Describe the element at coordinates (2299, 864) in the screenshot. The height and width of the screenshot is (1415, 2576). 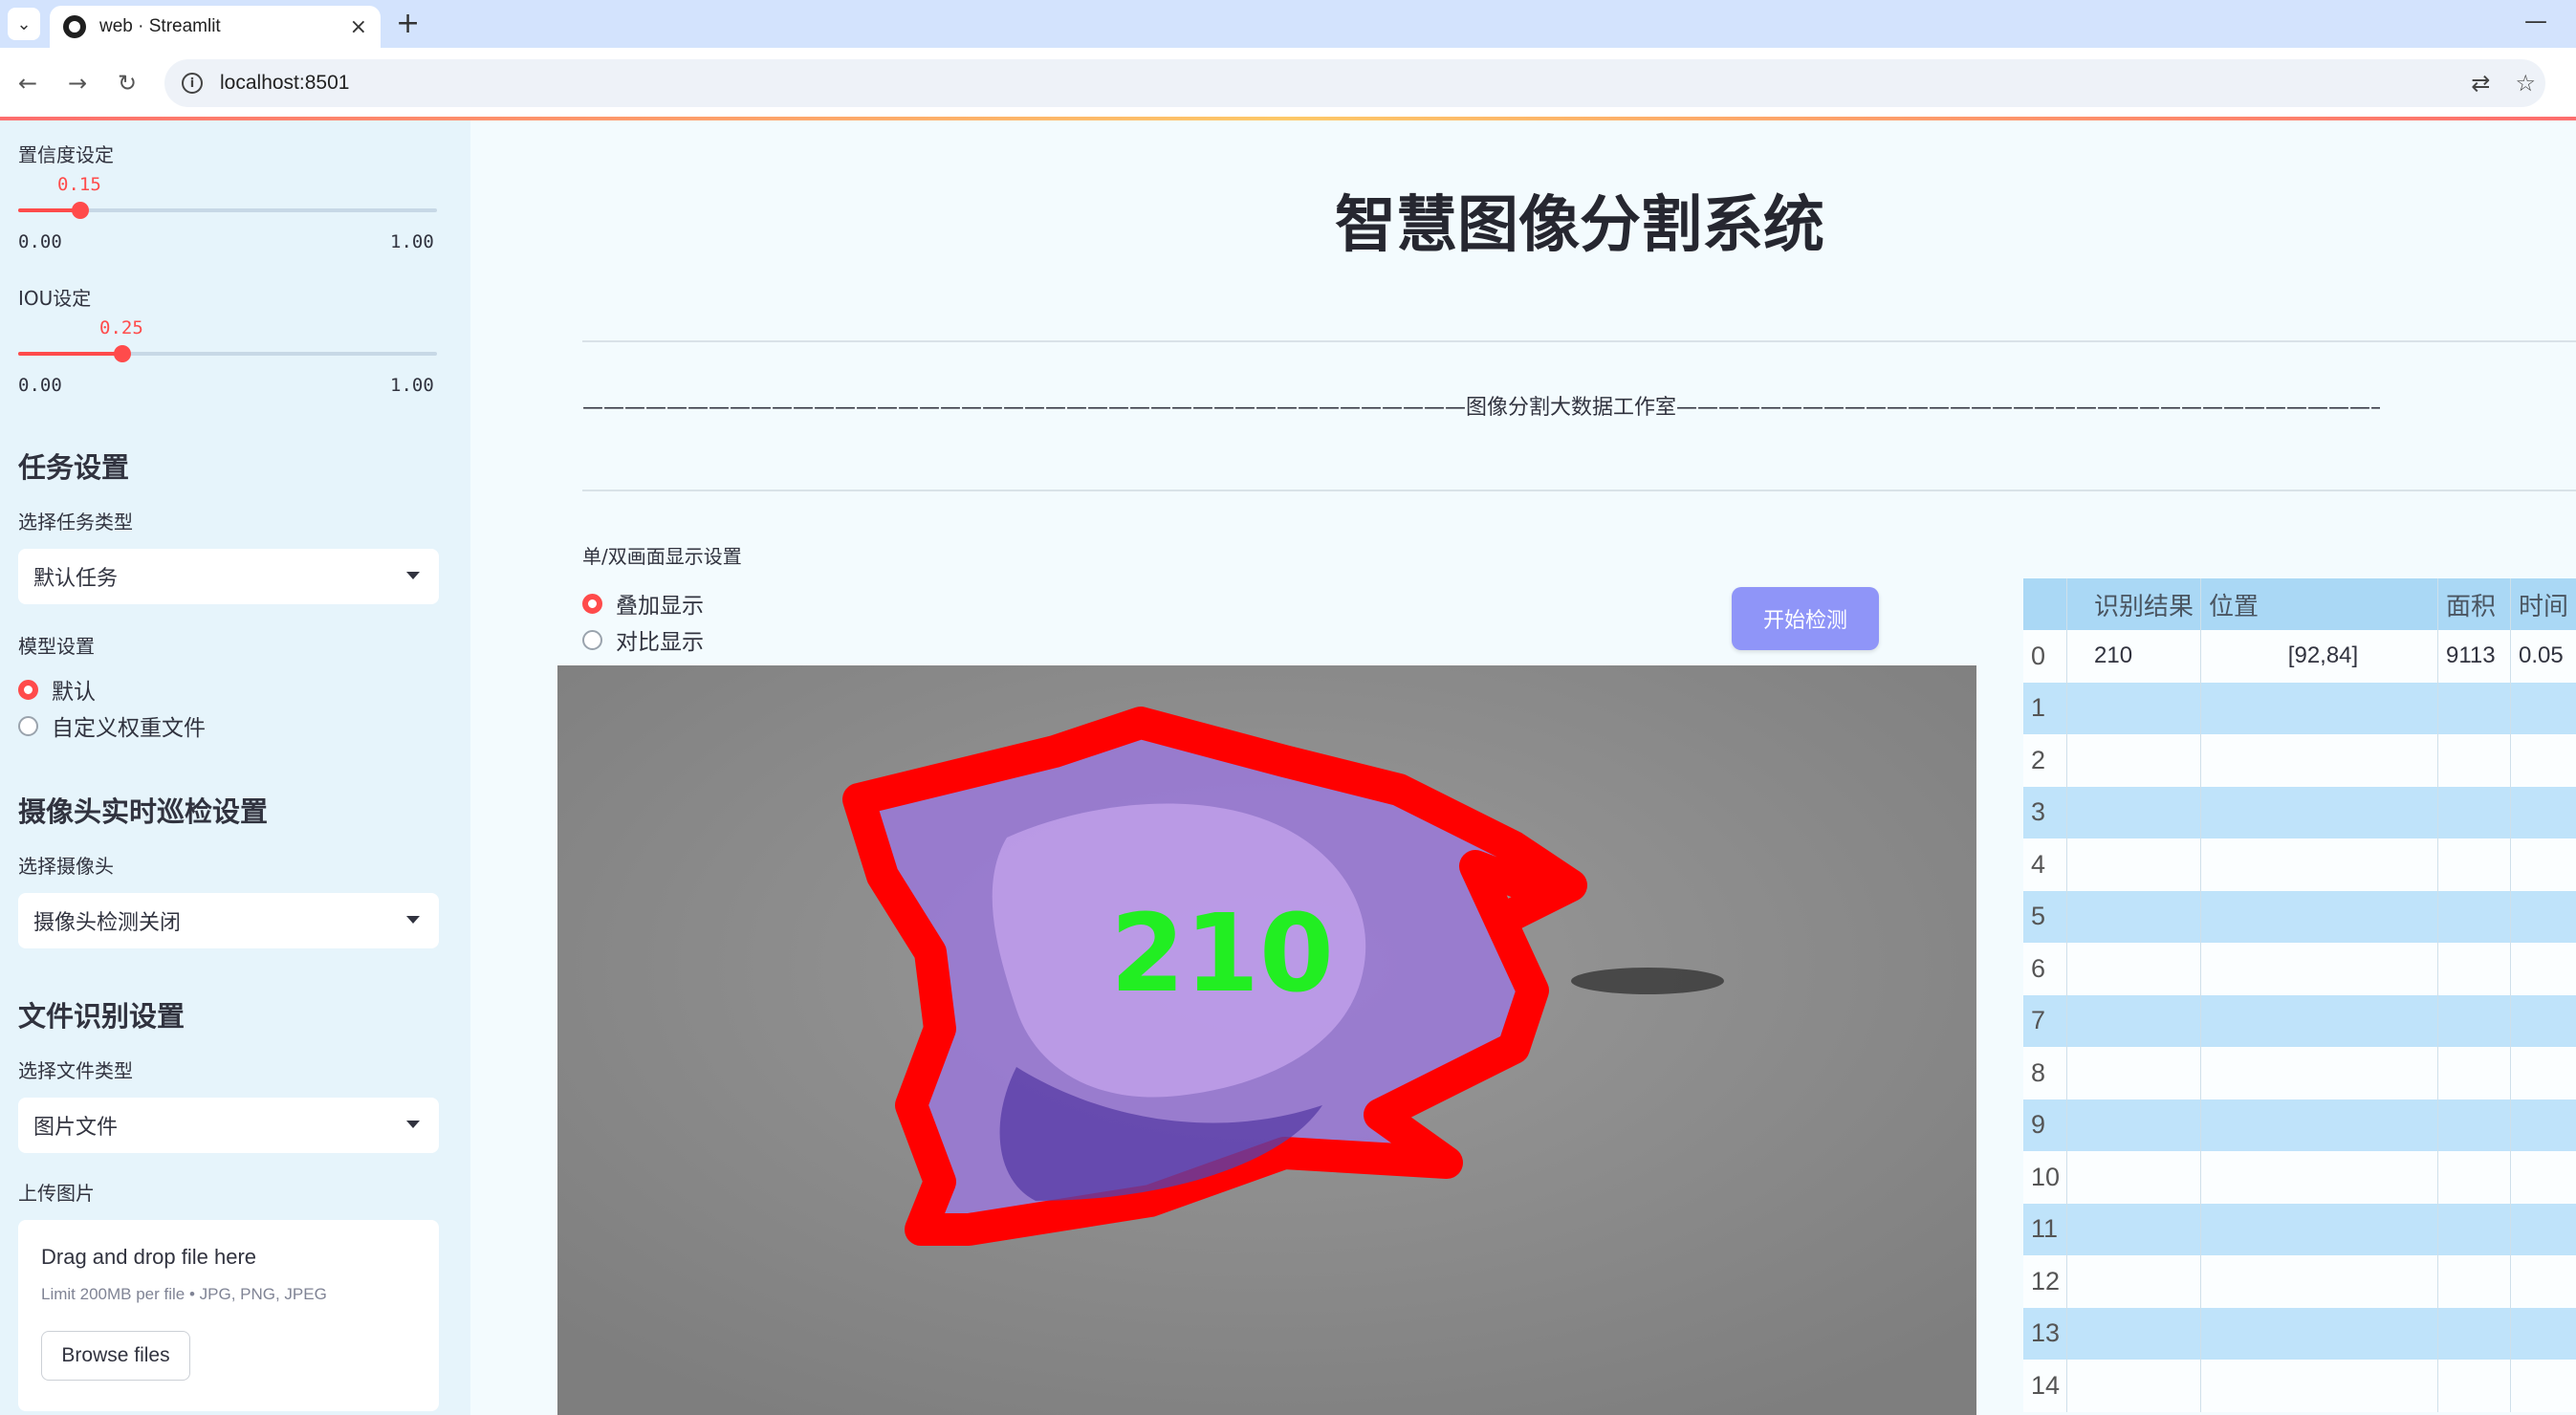
I see `table-row: 4` at that location.